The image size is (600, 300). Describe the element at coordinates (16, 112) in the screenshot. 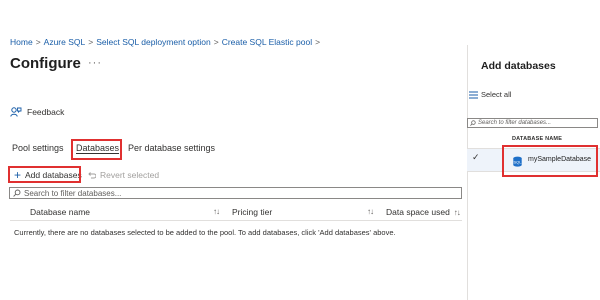

I see `feedback-icon` at that location.